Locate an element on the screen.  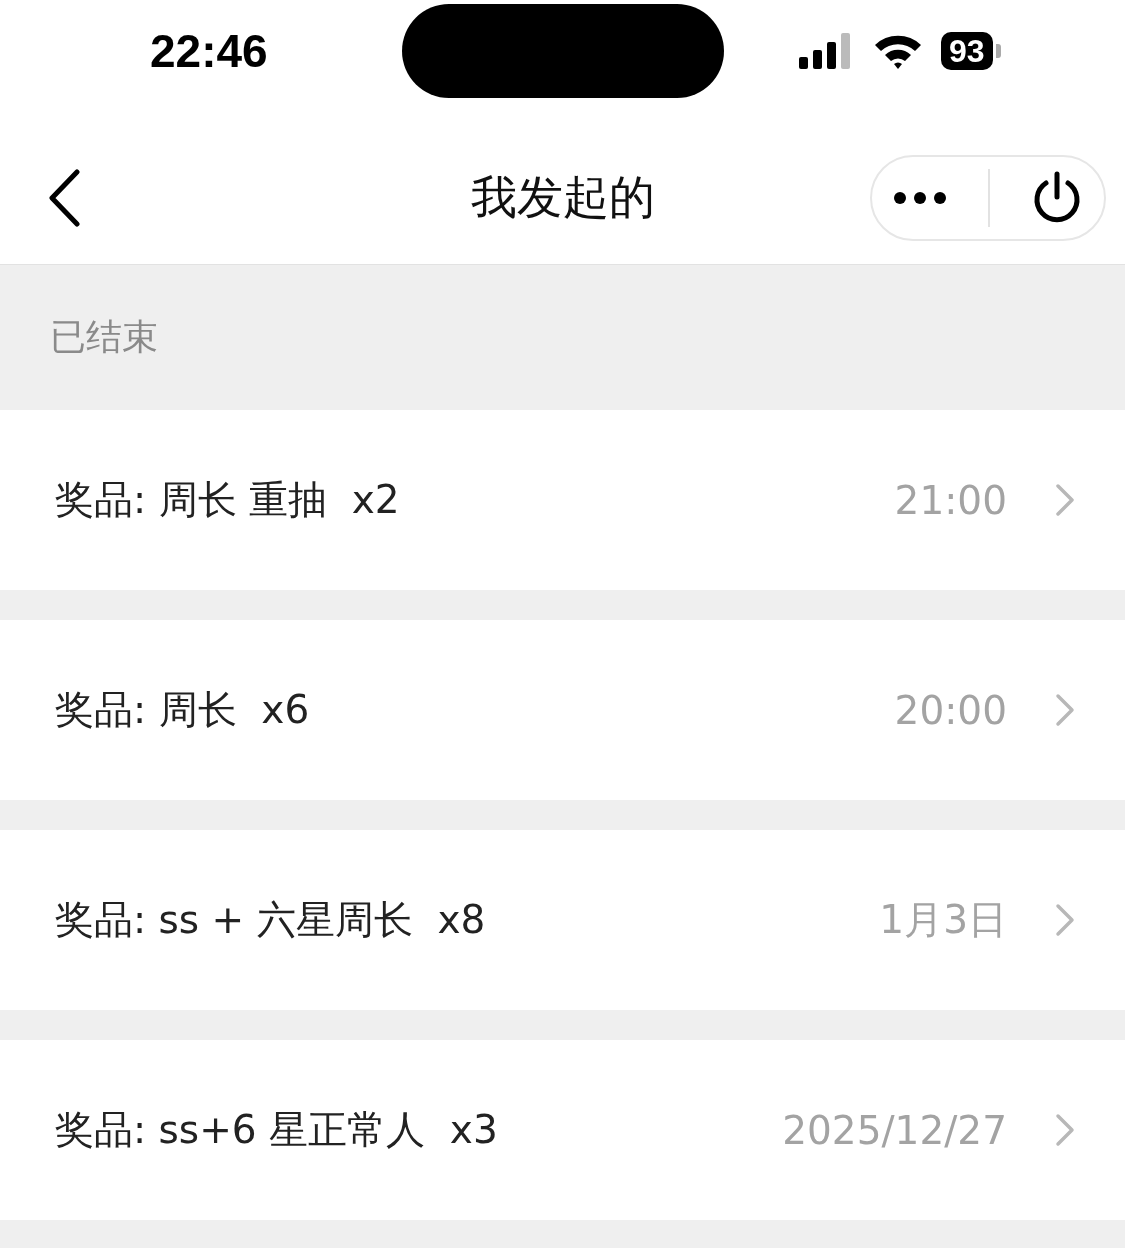
list-item: 奖品: ss+6 星正常人 x3 2025/12/27 is located at coordinates (562, 1130).